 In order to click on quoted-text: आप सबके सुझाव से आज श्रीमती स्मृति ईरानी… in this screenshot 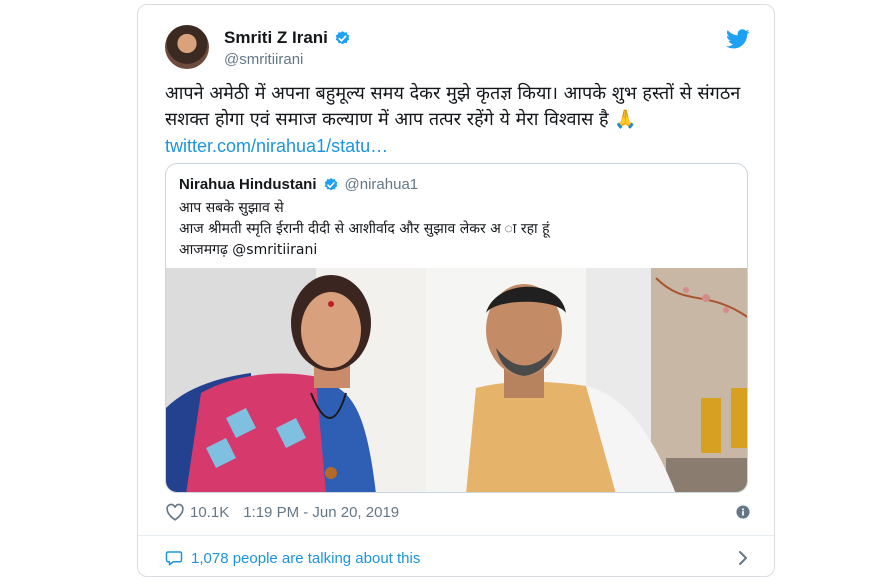, I will do `click(459, 229)`.